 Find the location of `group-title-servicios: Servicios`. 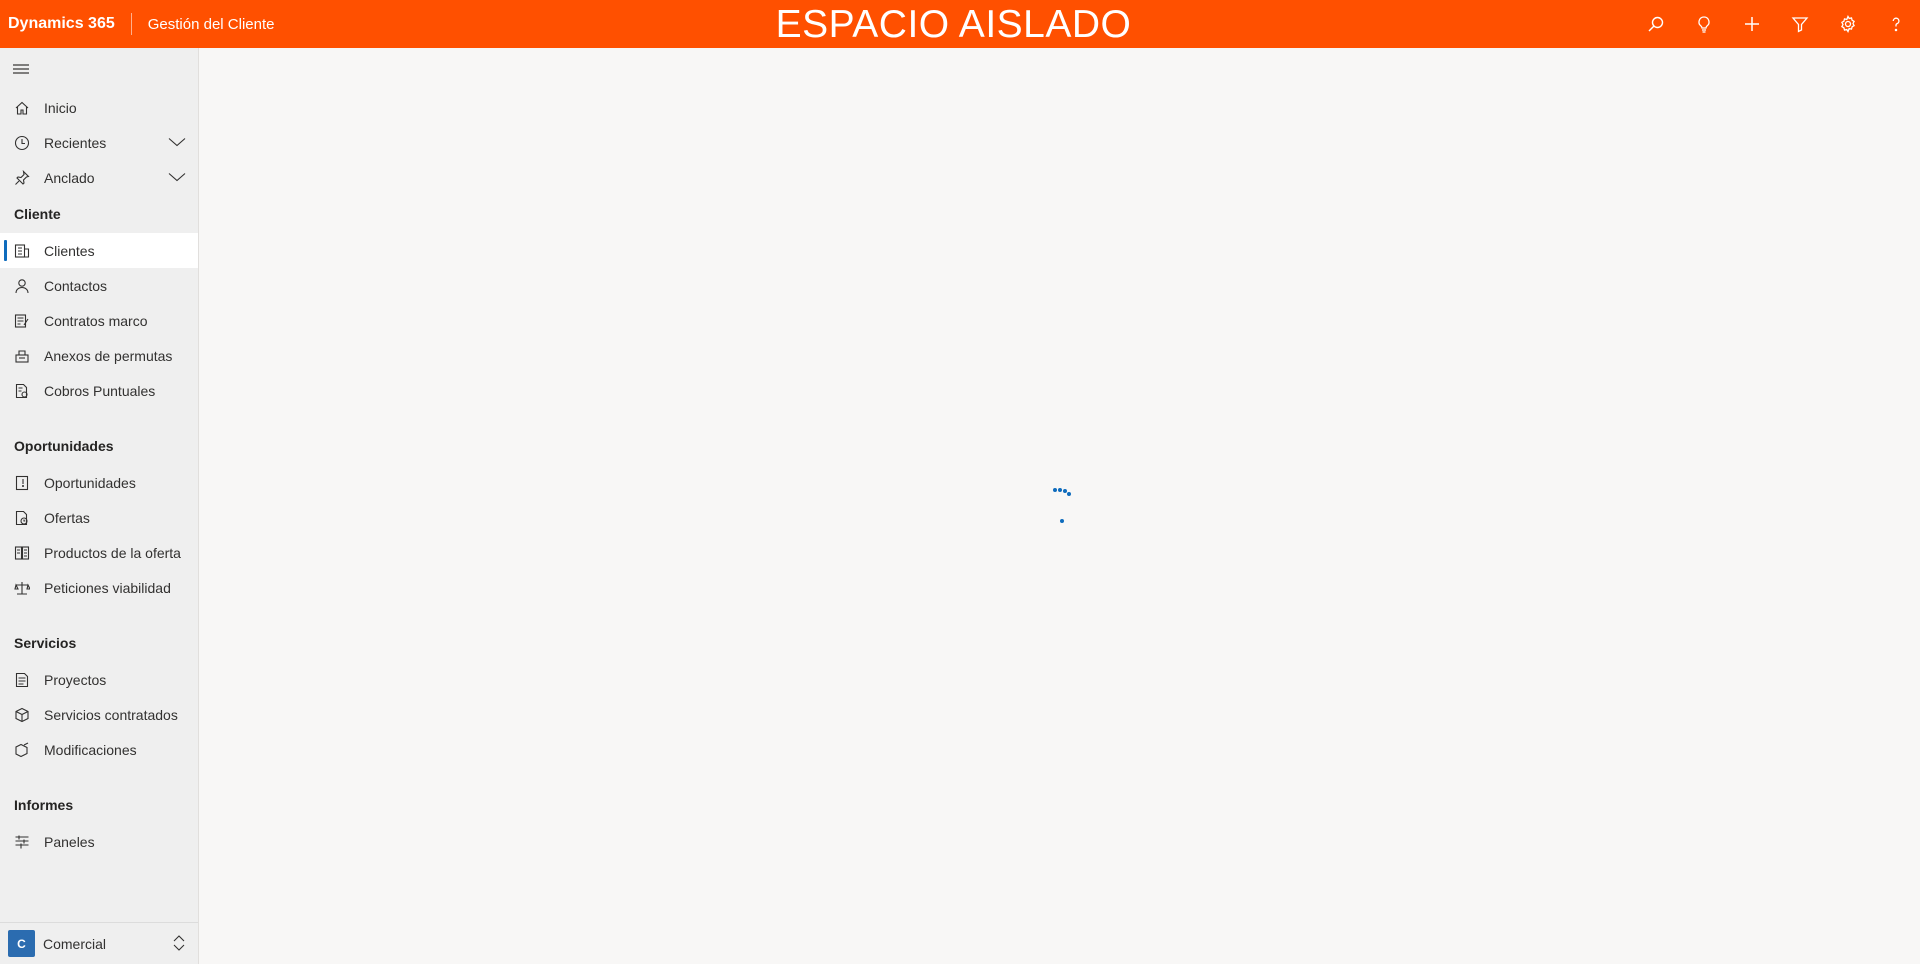

group-title-servicios: Servicios is located at coordinates (45, 643).